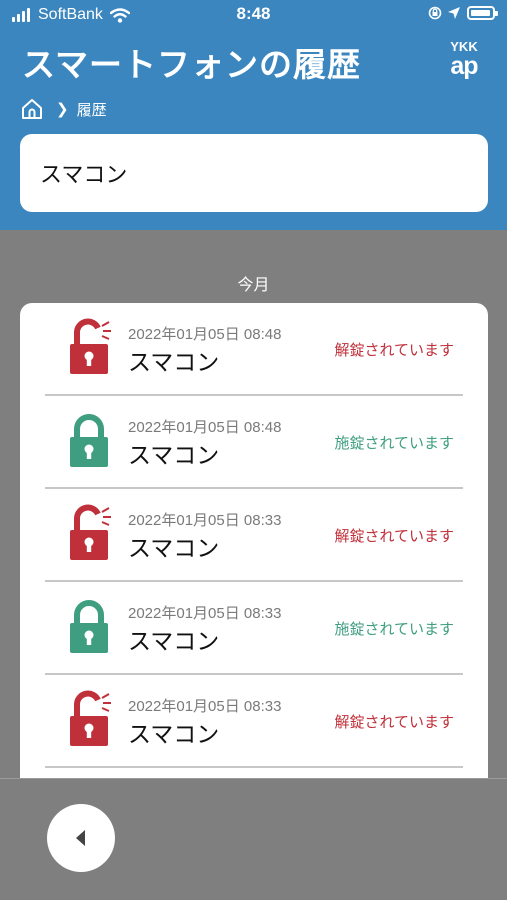 Image resolution: width=507 pixels, height=900 pixels. What do you see at coordinates (253, 15) in the screenshot?
I see `status-bar: SoftBank 8:48` at bounding box center [253, 15].